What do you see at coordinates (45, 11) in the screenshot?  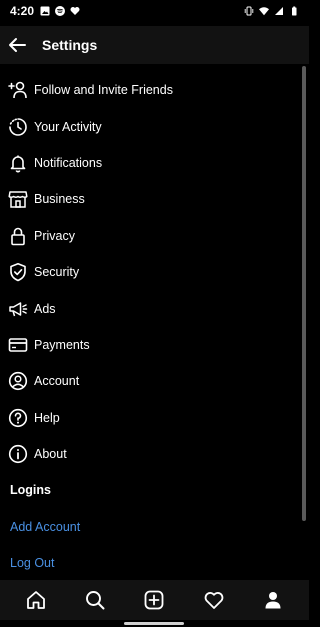 I see `image-icon` at bounding box center [45, 11].